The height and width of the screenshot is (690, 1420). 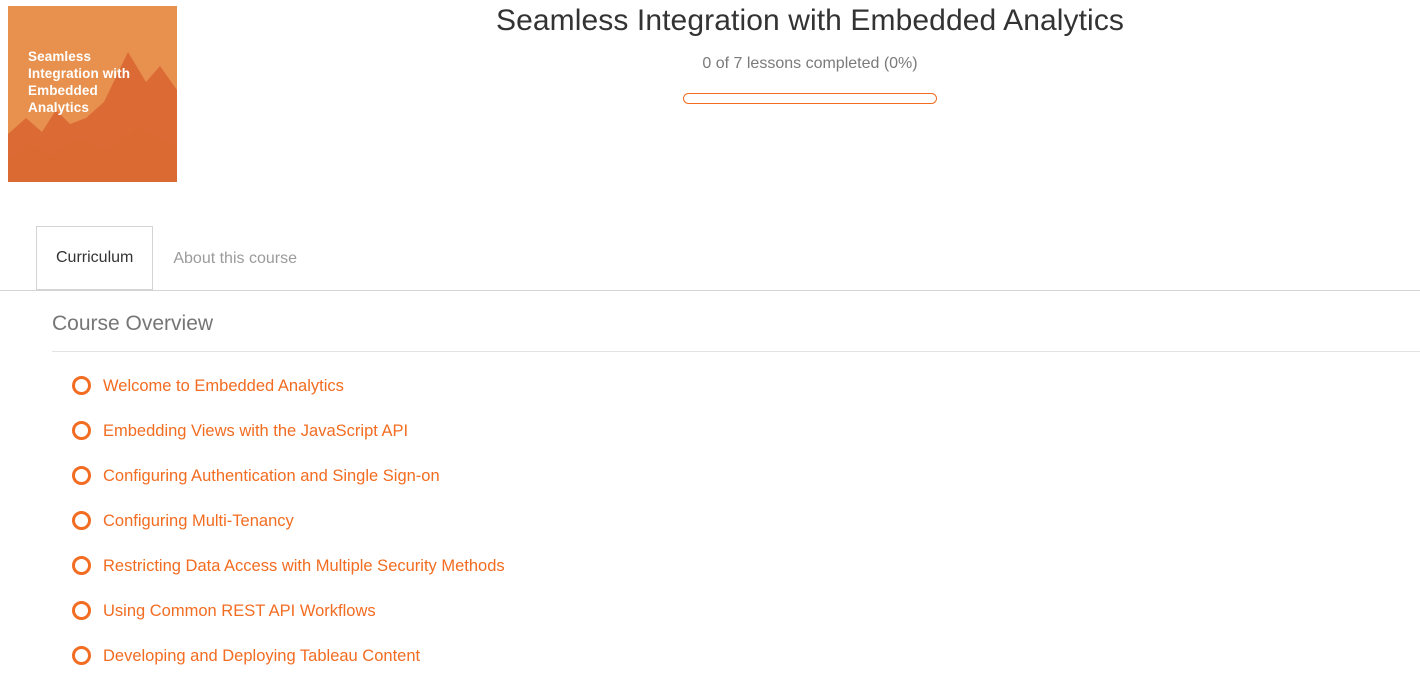 I want to click on lesson-link: Configuring Multi-Tenancy, so click(x=198, y=521).